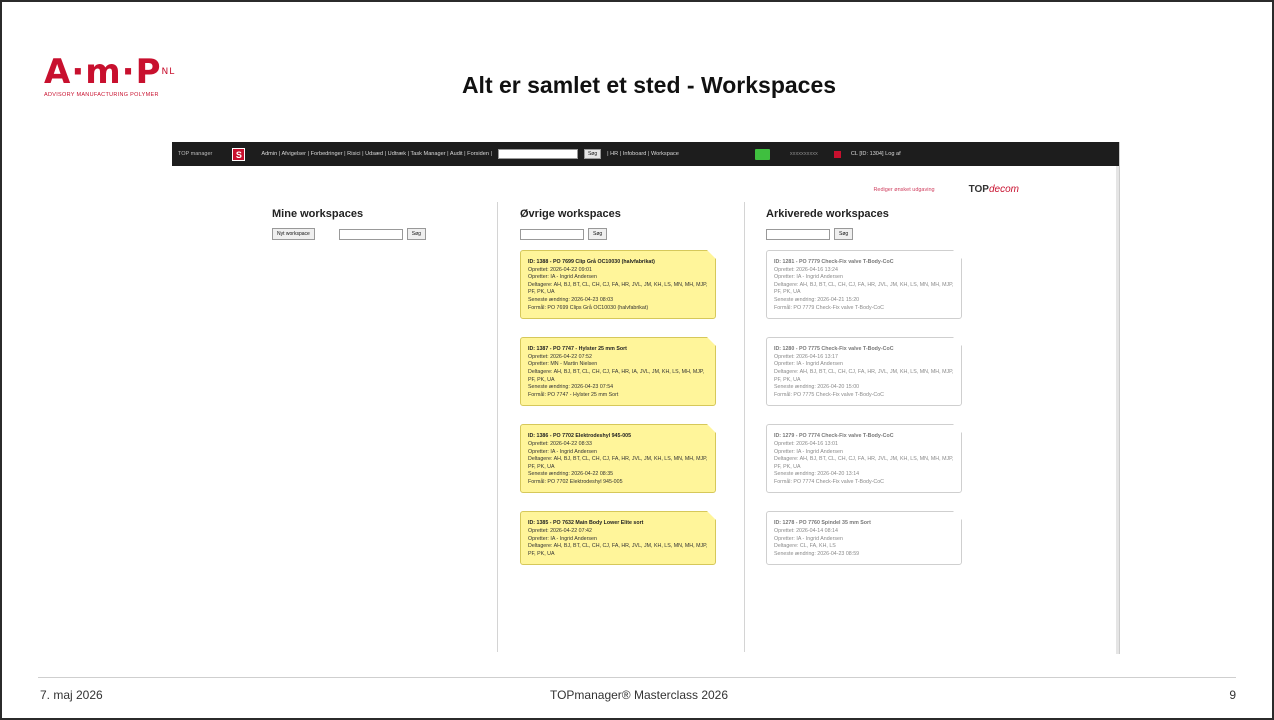 The height and width of the screenshot is (720, 1274). I want to click on card-line: Formål: PO 7747 - Hylster 25 mm Sort, so click(573, 394).